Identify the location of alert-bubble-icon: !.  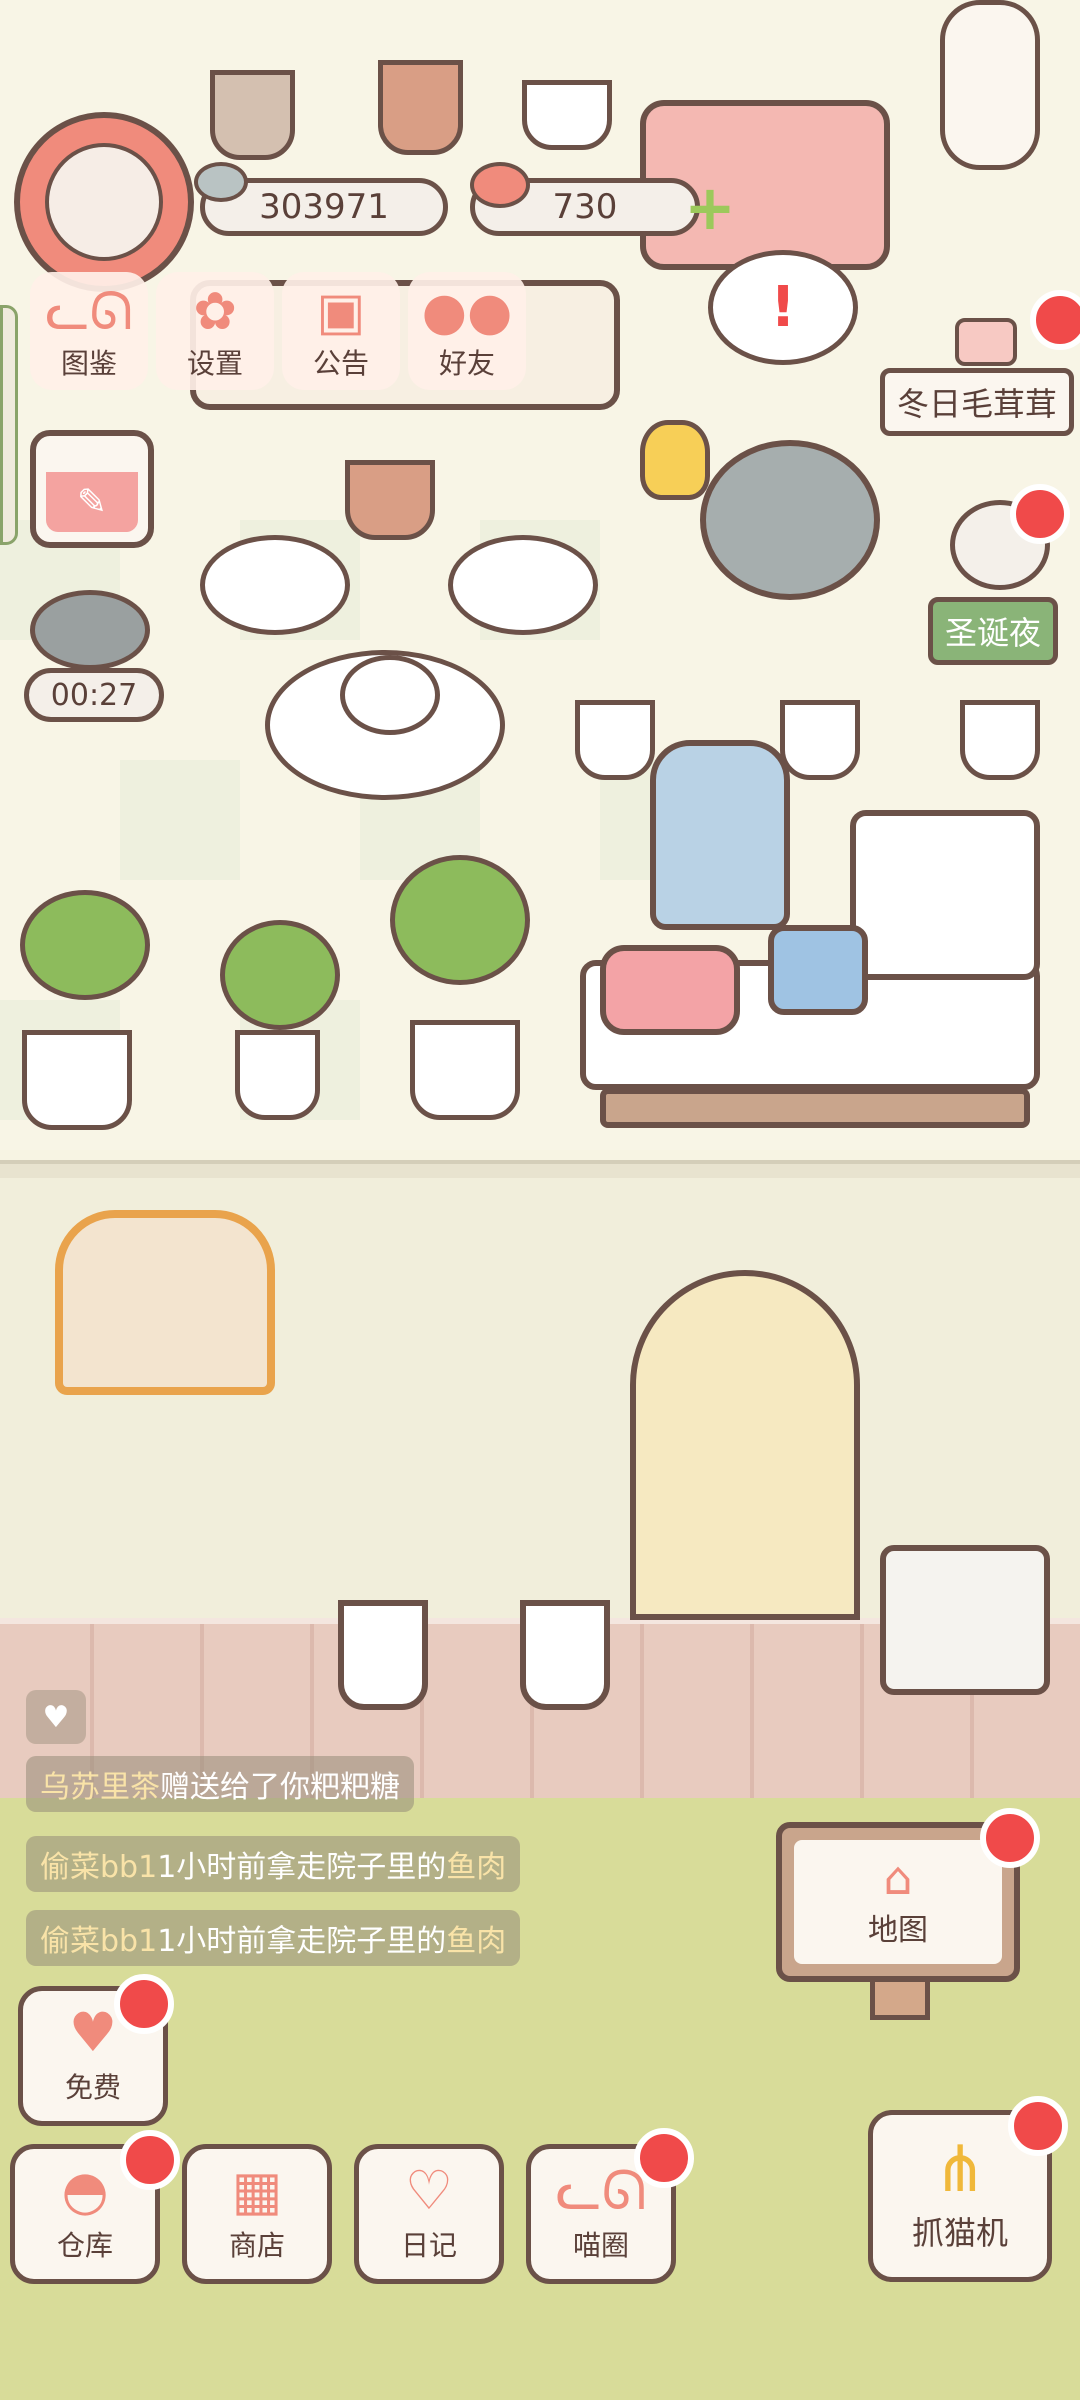
(783, 307).